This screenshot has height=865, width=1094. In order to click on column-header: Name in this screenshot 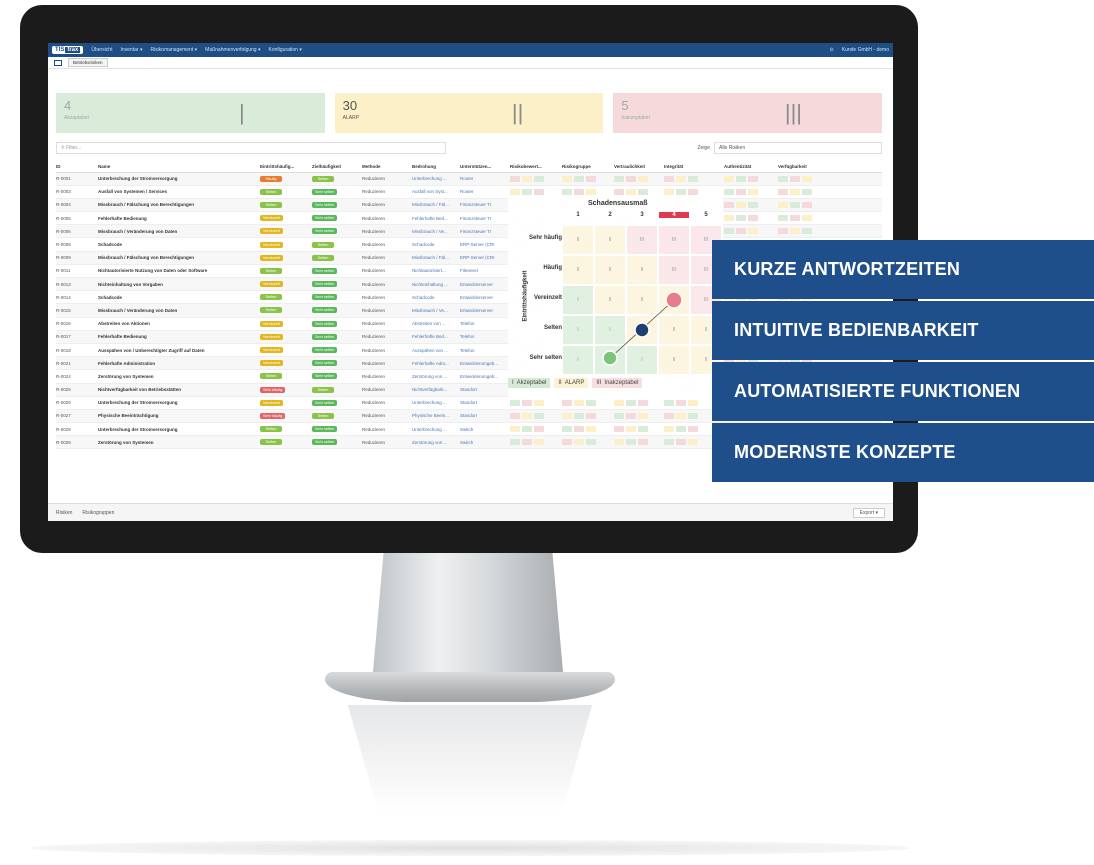, I will do `click(179, 167)`.